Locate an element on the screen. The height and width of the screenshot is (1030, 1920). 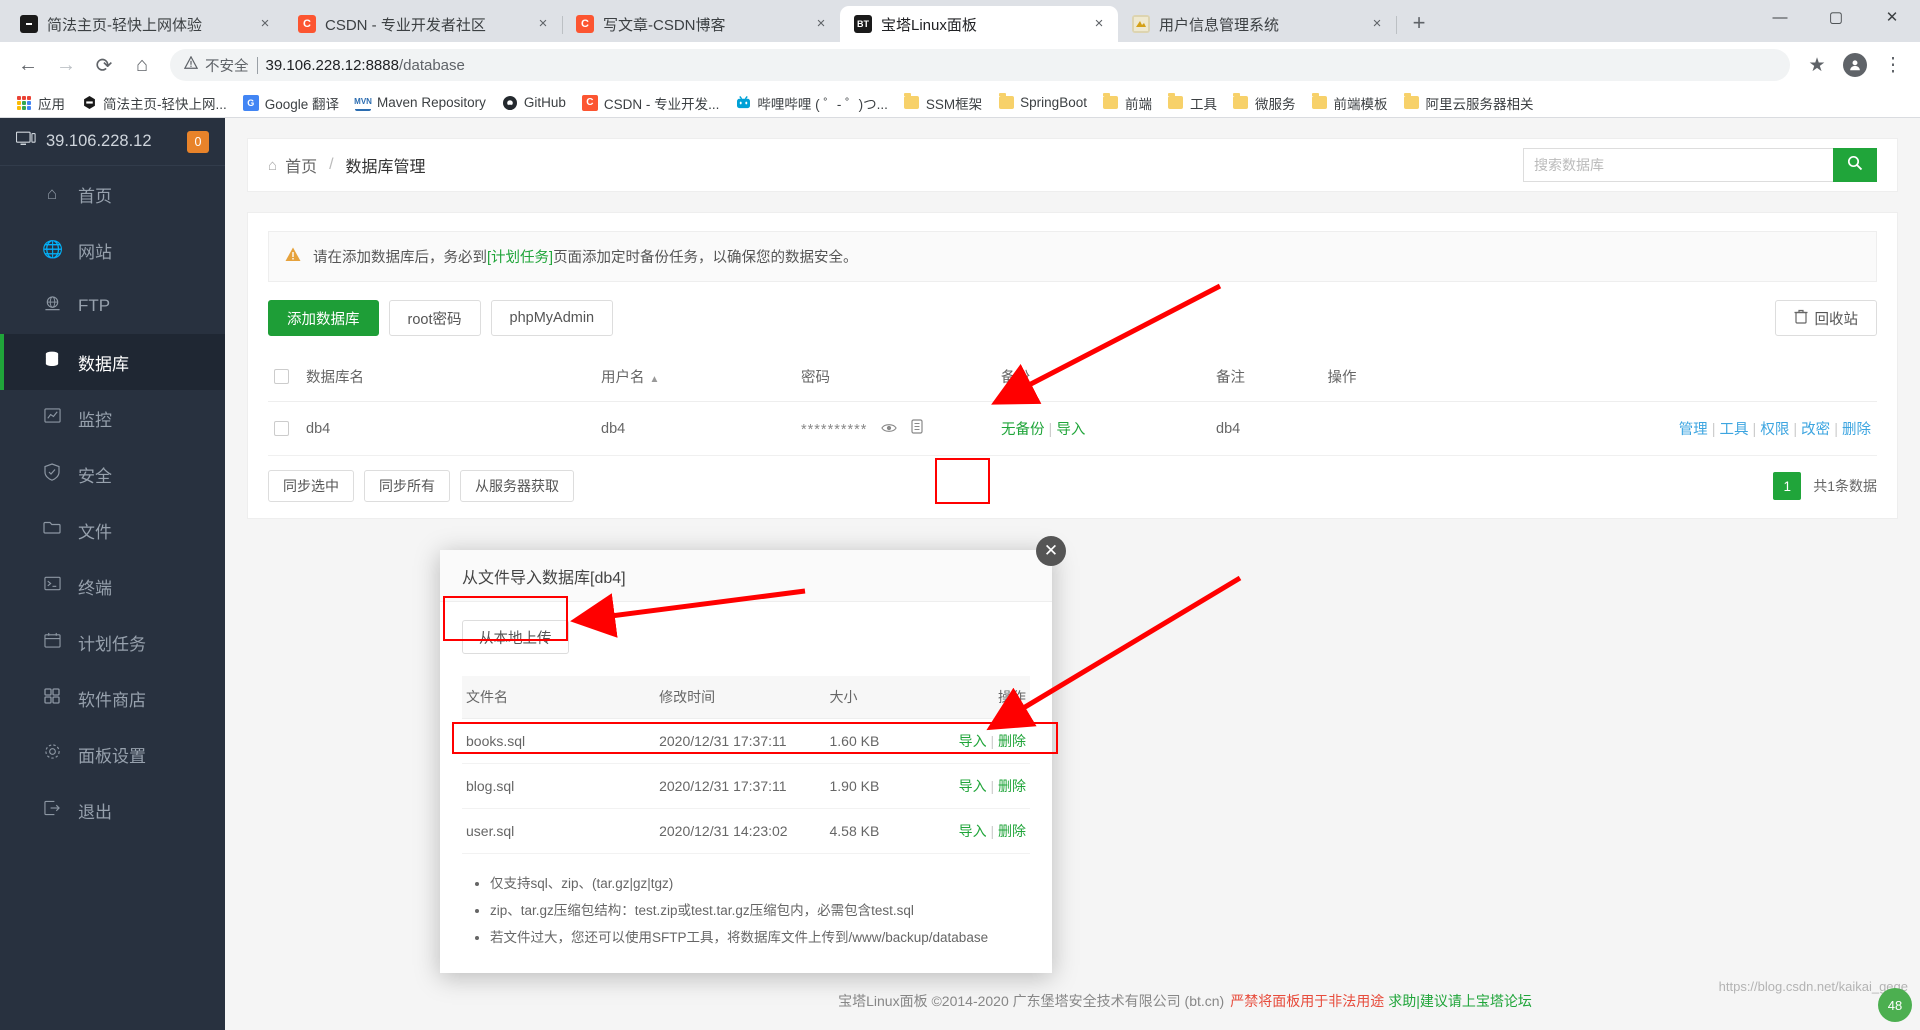
op-change-password-link: 改密 is located at coordinates (1811, 430).